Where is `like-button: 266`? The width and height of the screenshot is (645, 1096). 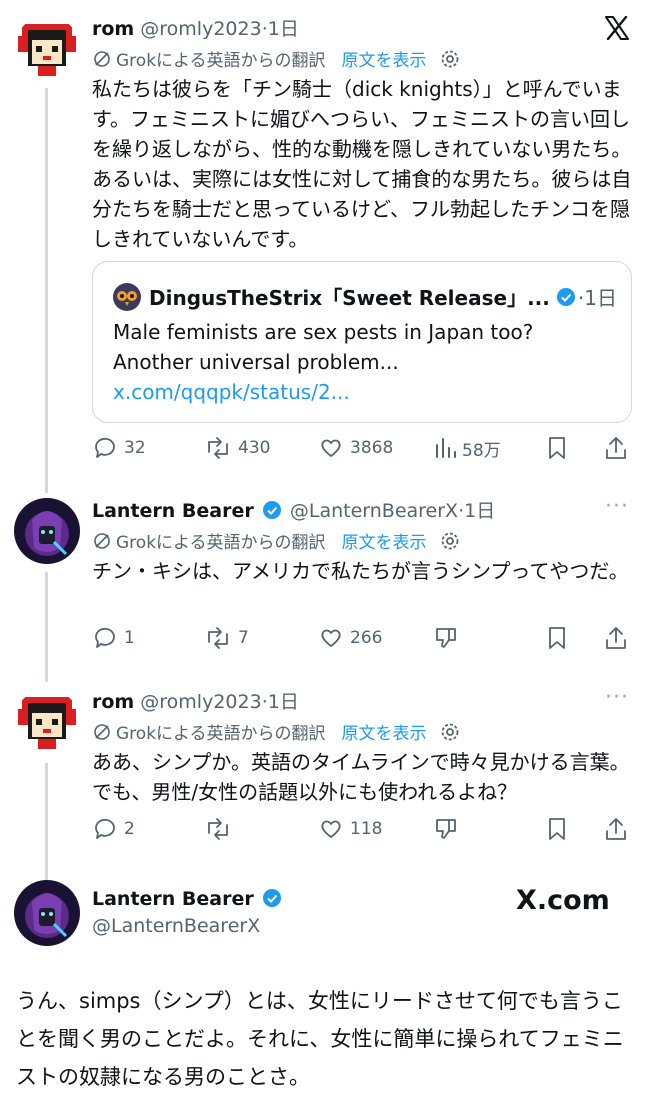
like-button: 266 is located at coordinates (350, 638).